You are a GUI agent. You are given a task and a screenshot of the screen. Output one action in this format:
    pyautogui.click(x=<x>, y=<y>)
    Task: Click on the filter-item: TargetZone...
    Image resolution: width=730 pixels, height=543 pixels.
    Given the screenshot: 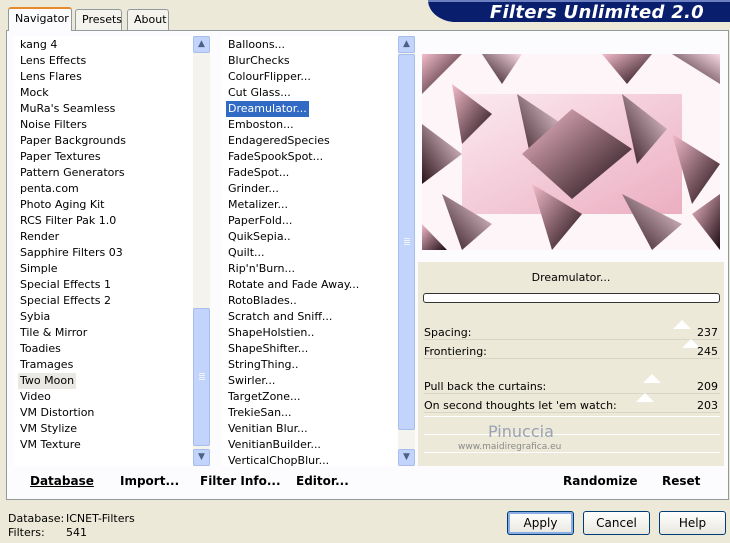 What is the action you would take?
    pyautogui.click(x=264, y=397)
    